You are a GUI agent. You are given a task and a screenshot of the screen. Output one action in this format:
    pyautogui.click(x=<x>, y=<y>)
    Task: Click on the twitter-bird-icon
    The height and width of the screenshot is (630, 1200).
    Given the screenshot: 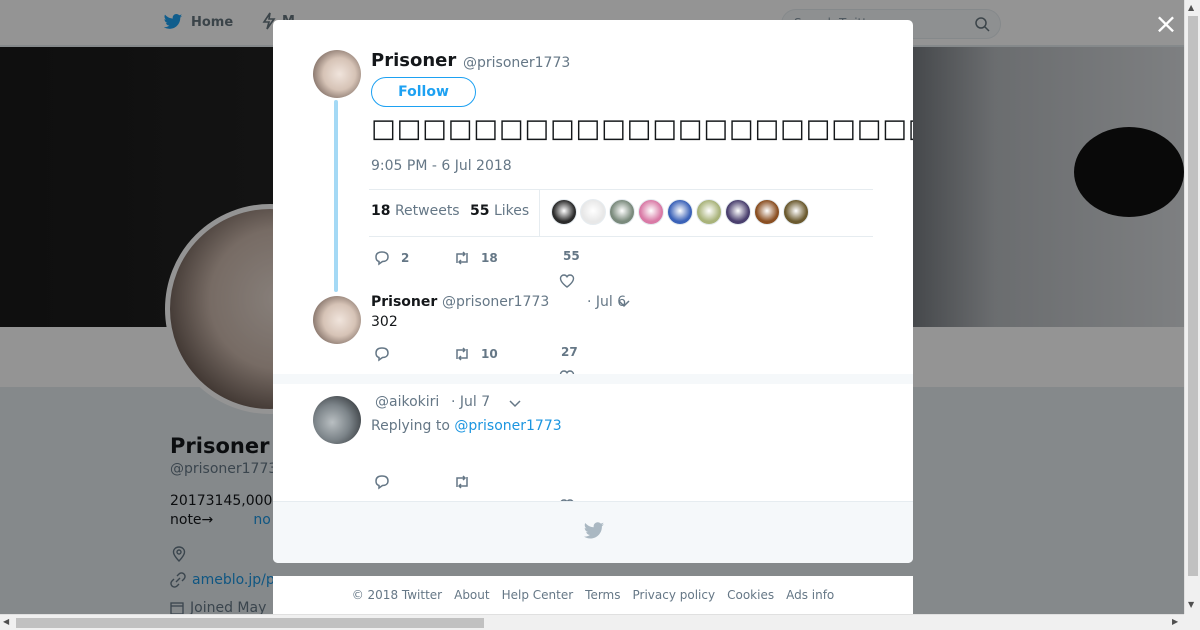 What is the action you would take?
    pyautogui.click(x=594, y=530)
    